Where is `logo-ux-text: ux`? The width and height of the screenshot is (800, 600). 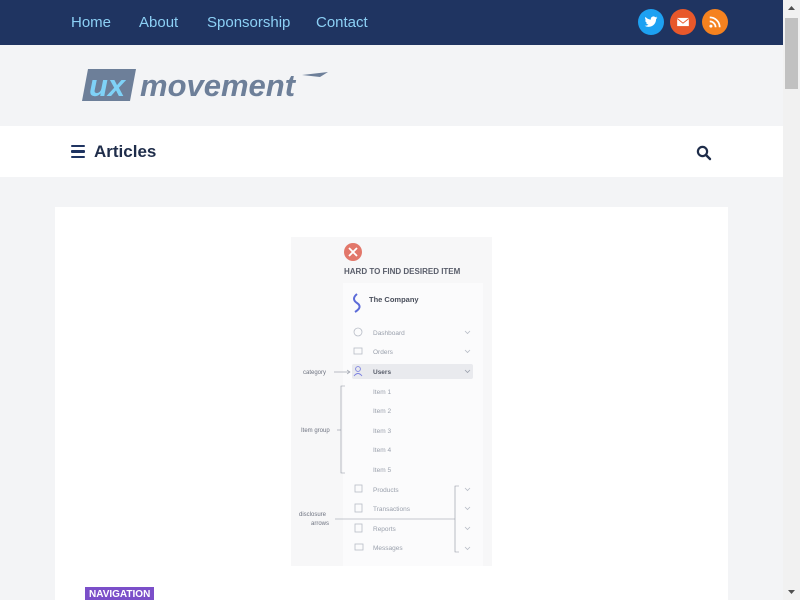 logo-ux-text: ux is located at coordinates (108, 85).